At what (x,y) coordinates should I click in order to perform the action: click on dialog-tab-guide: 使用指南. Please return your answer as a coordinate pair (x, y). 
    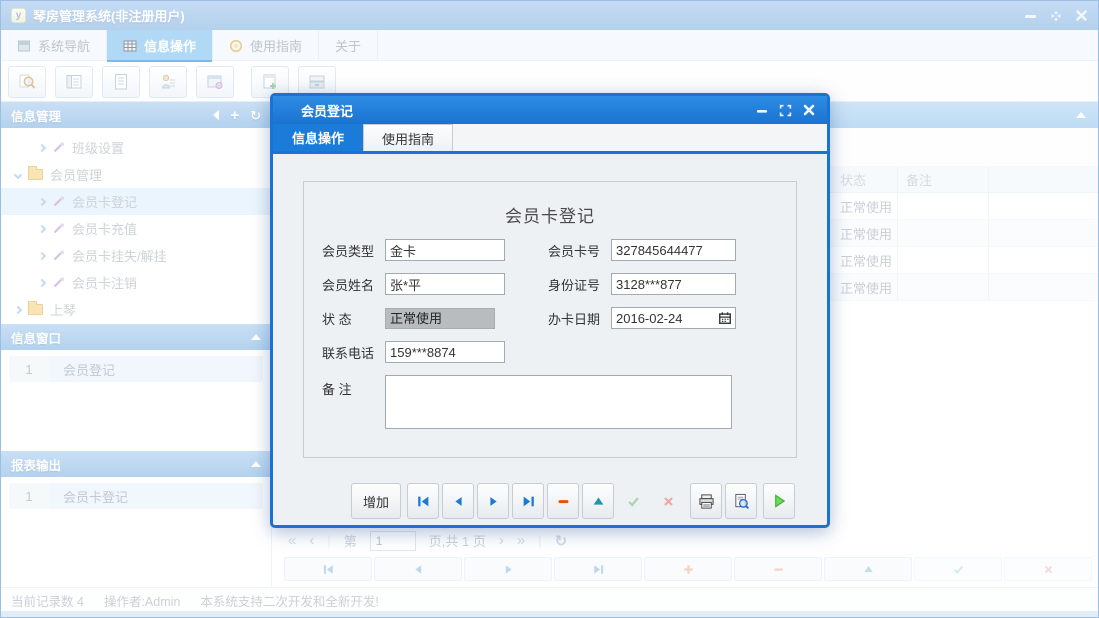
    Looking at the image, I should click on (408, 137).